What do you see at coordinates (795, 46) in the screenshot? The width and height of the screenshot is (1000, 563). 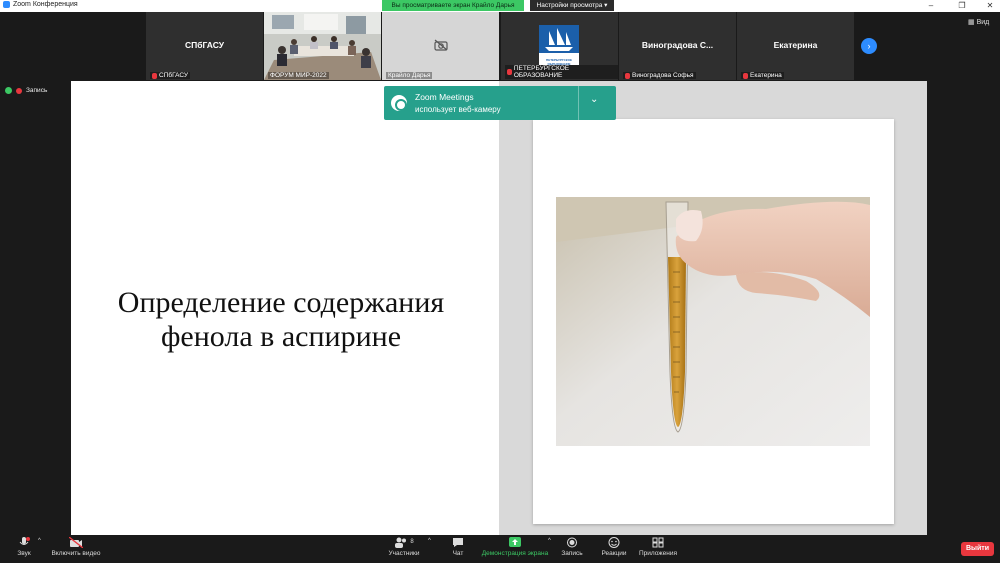 I see `participant-tile: Екатерина Екатерина` at bounding box center [795, 46].